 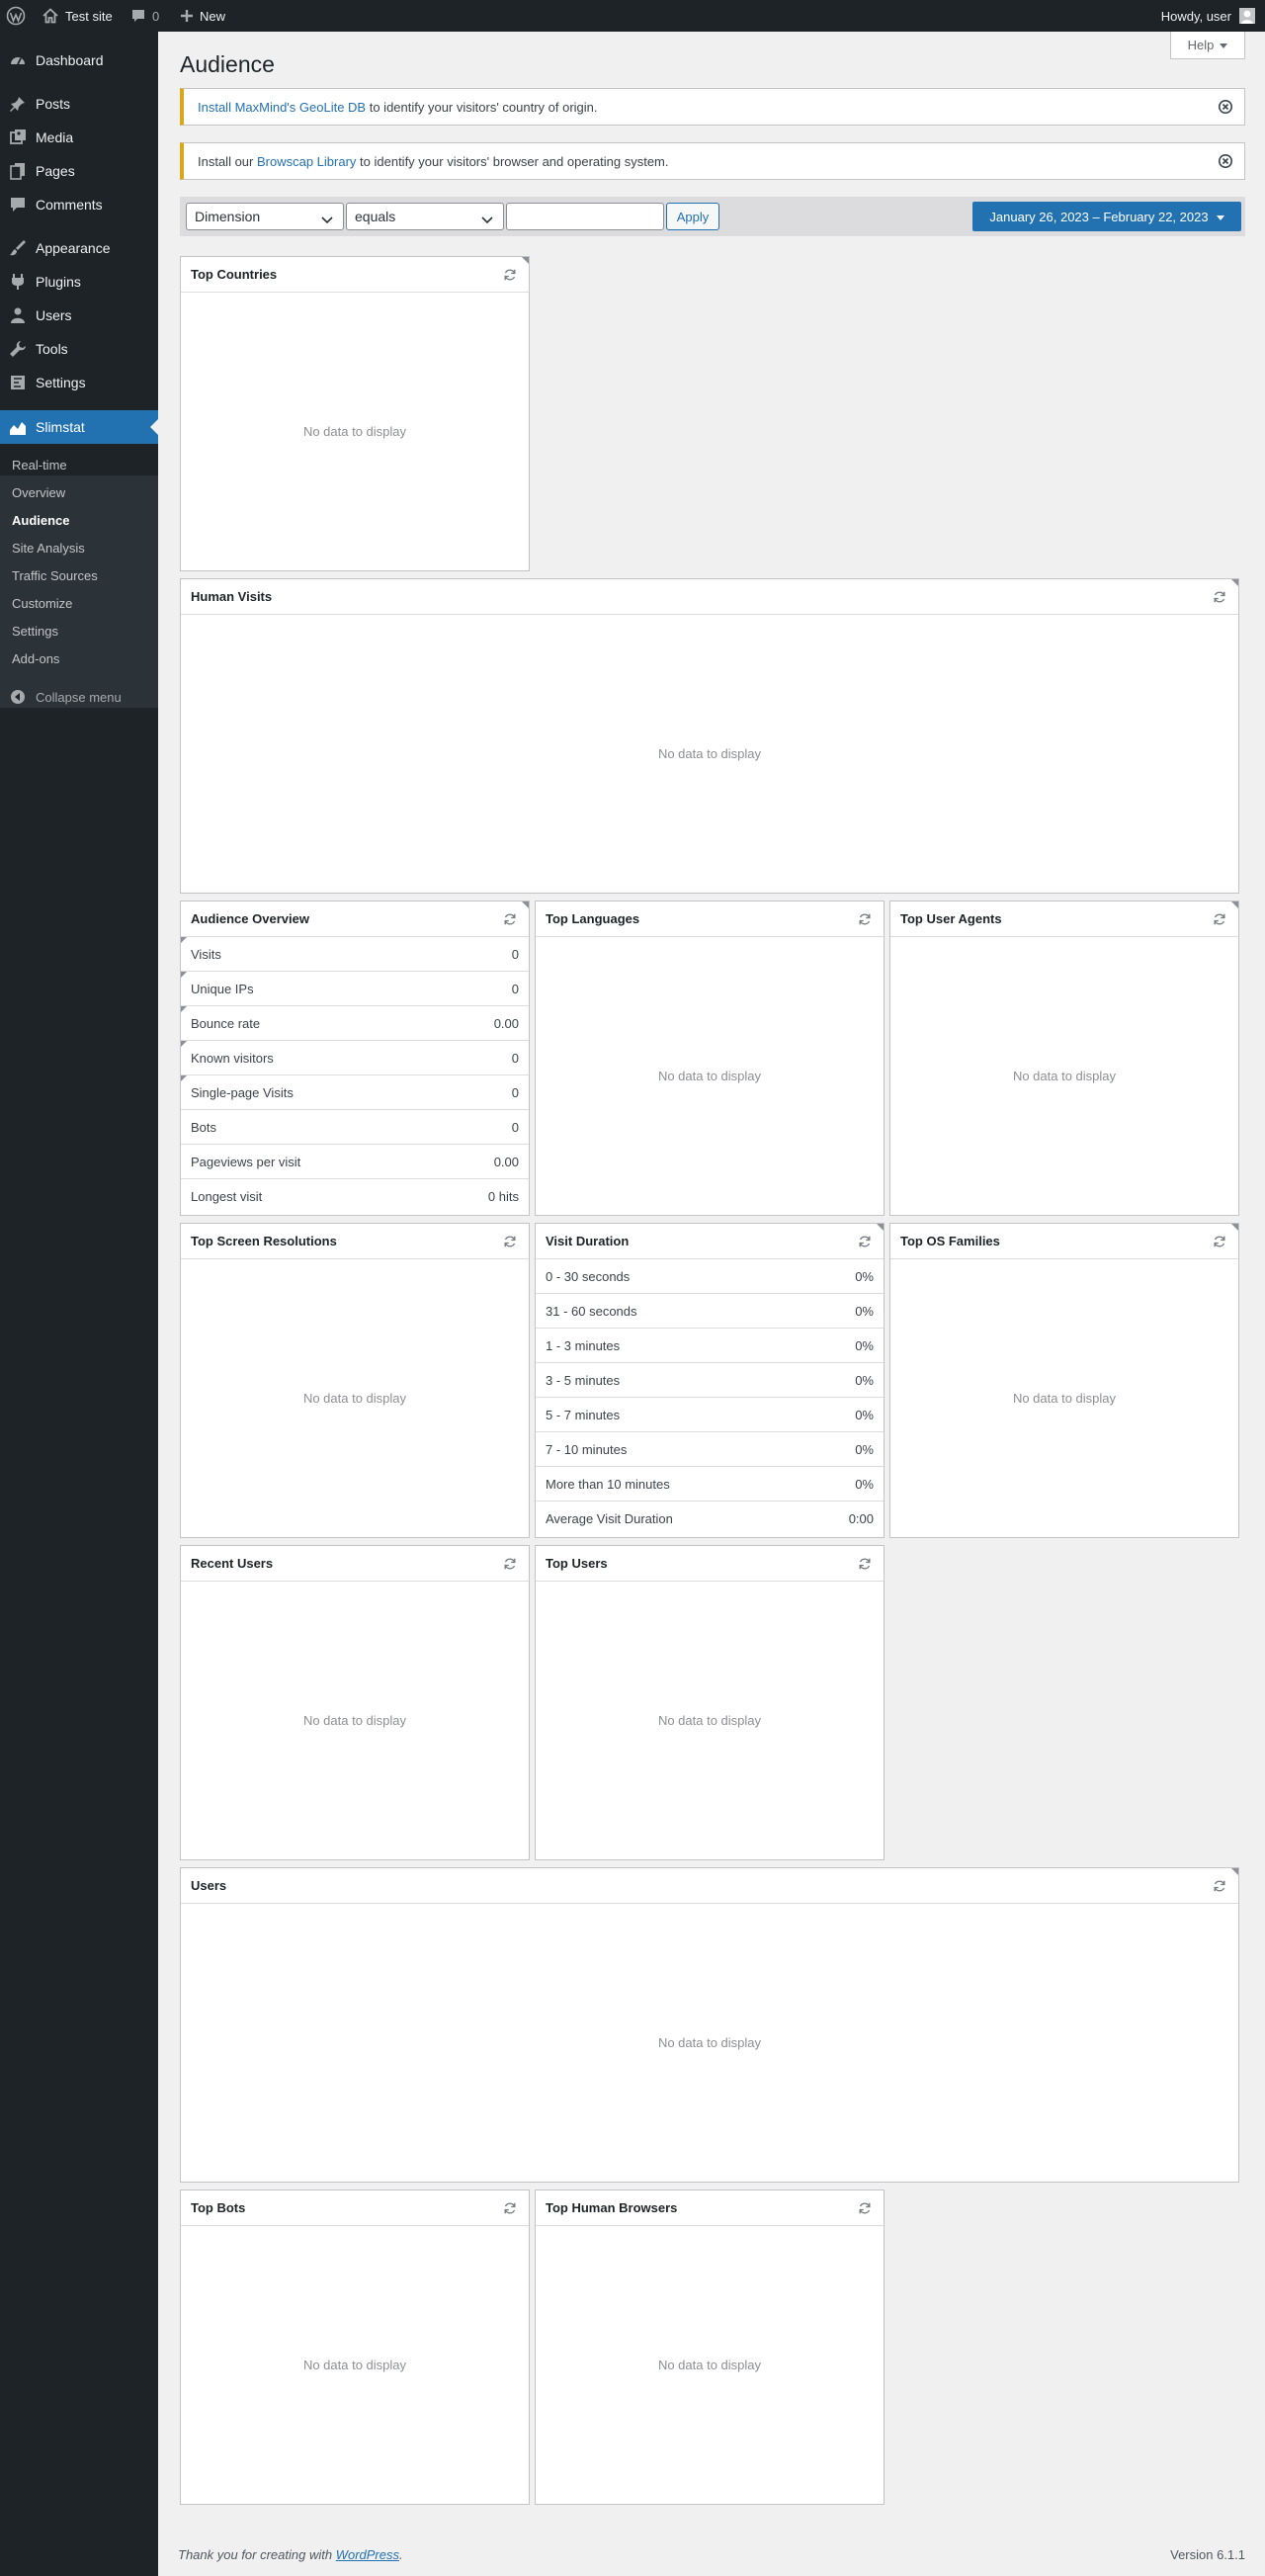 What do you see at coordinates (355, 989) in the screenshot?
I see `stat-row: Unique IPs 0` at bounding box center [355, 989].